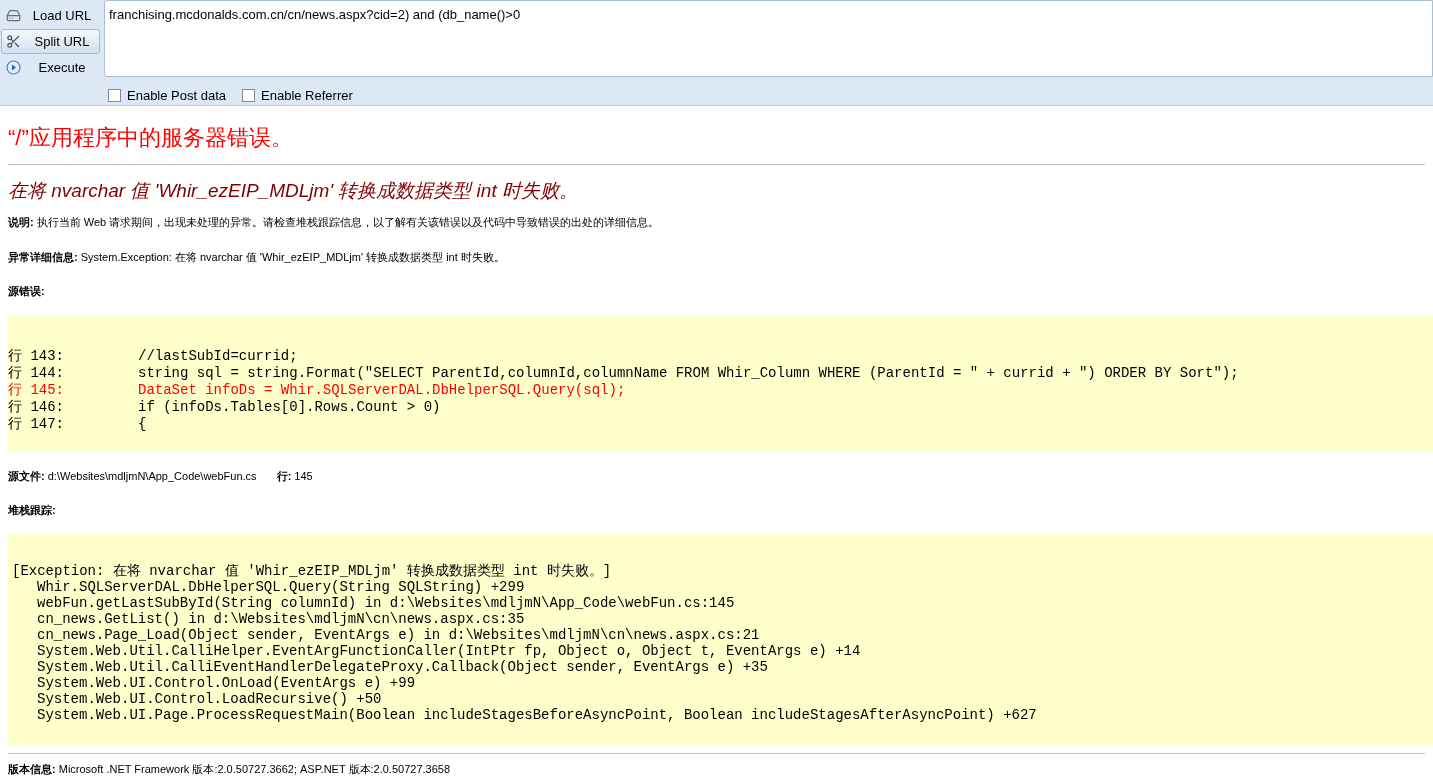  What do you see at coordinates (623, 373) in the screenshot?
I see `code-line: 行 144: string sql = string.Format("SELECT ParentId,columnId,columnName FROM Whir_Column WHERE (ParentId = " + currid + ") ORDER BY Sort");` at bounding box center [623, 373].